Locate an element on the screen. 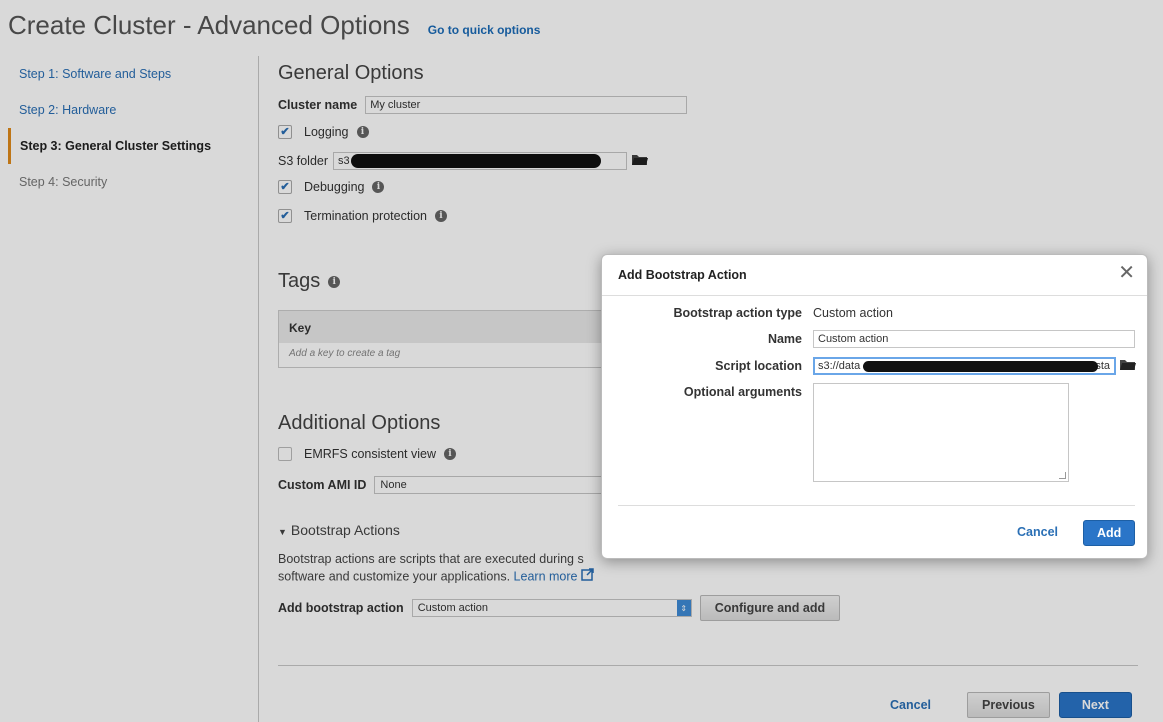 The height and width of the screenshot is (722, 1163). script-location-input: s3://data sta is located at coordinates (964, 366).